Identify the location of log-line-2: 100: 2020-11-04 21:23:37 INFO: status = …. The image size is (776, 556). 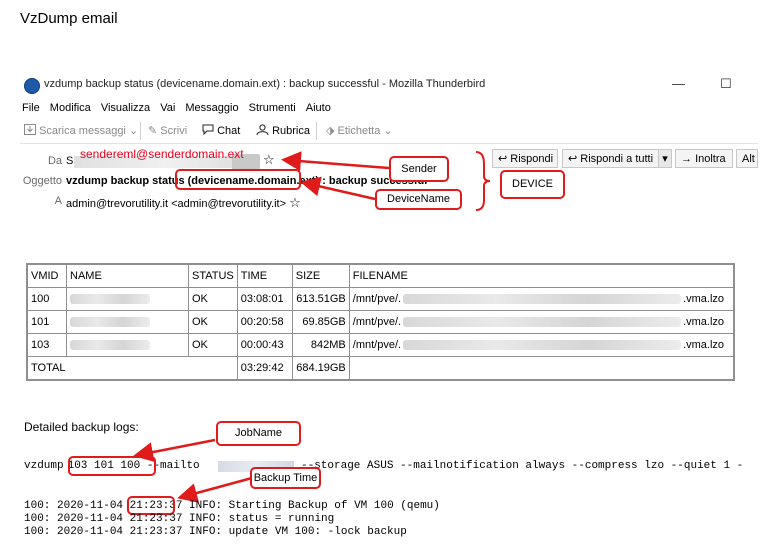
(179, 519).